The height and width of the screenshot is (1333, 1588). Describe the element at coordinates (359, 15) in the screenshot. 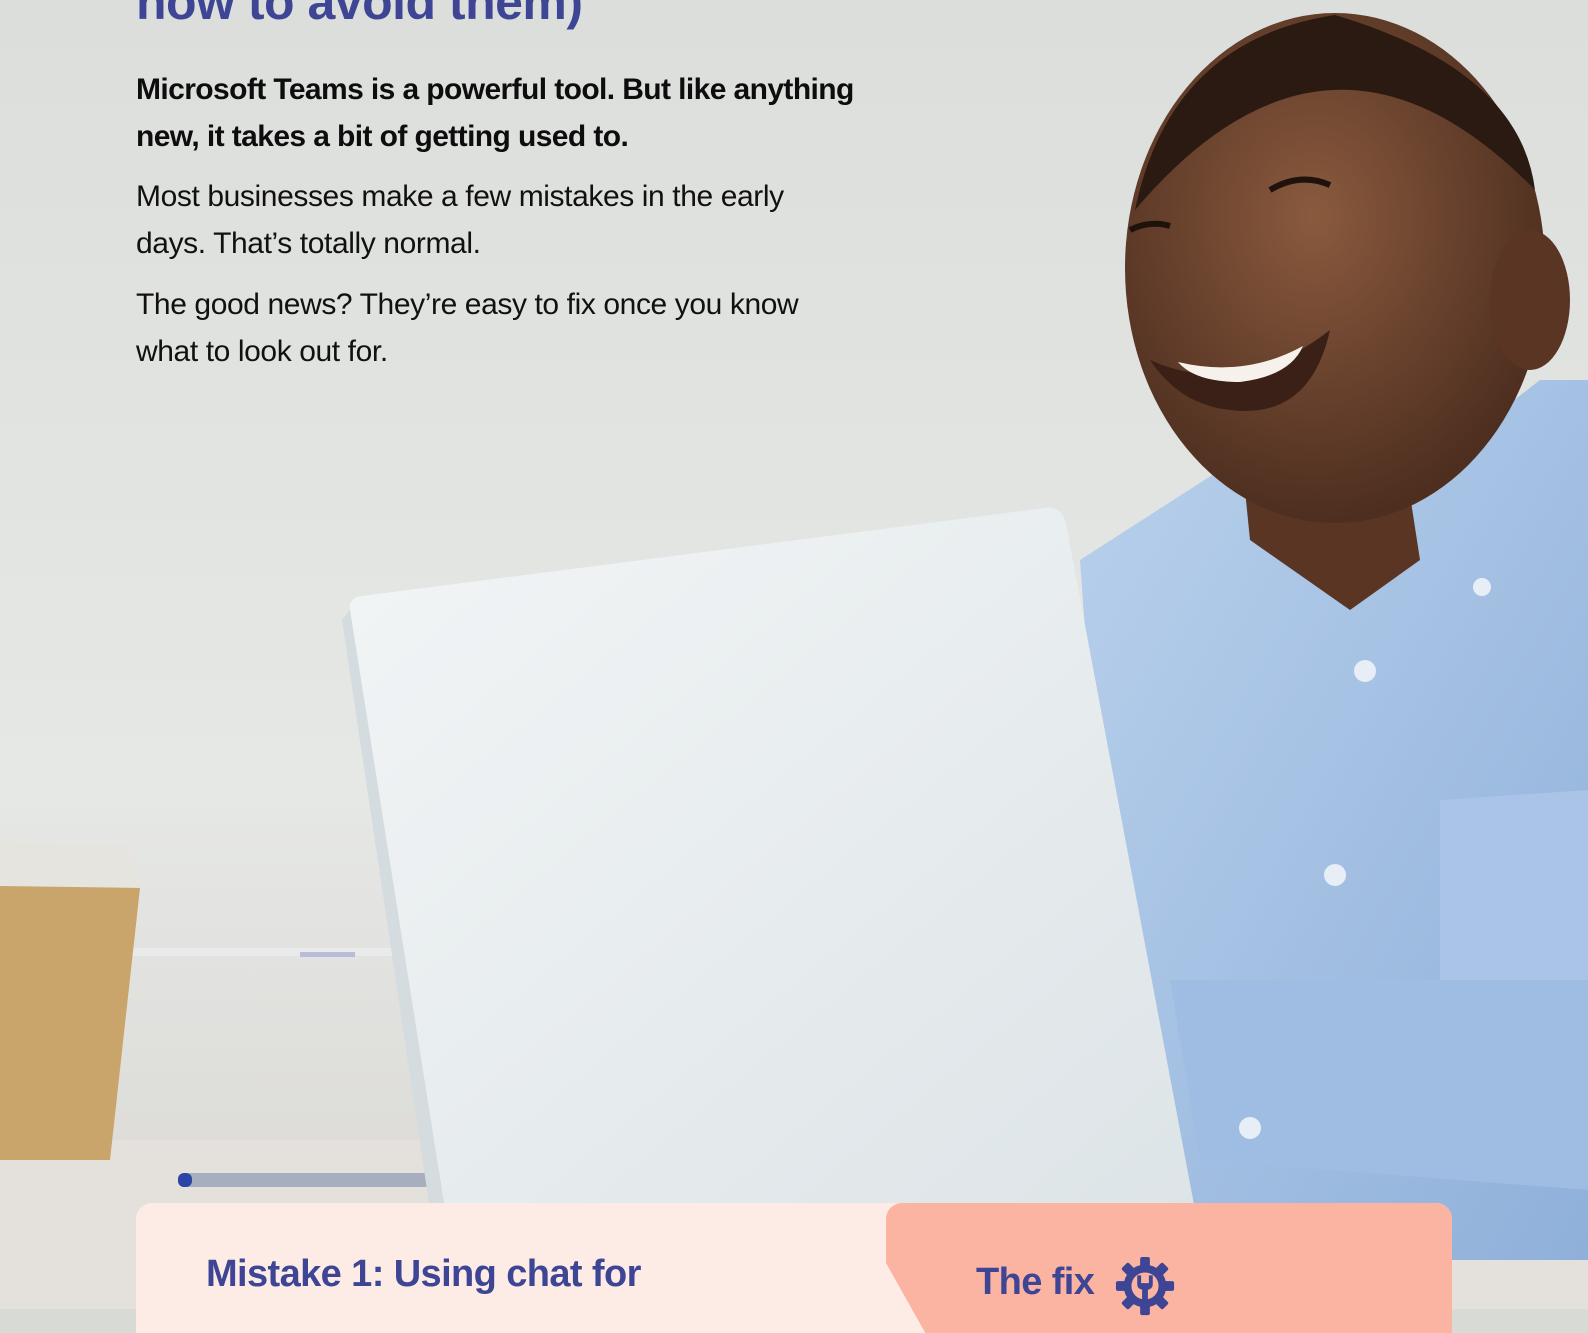

I see `article-headline: how to avoid them)` at that location.